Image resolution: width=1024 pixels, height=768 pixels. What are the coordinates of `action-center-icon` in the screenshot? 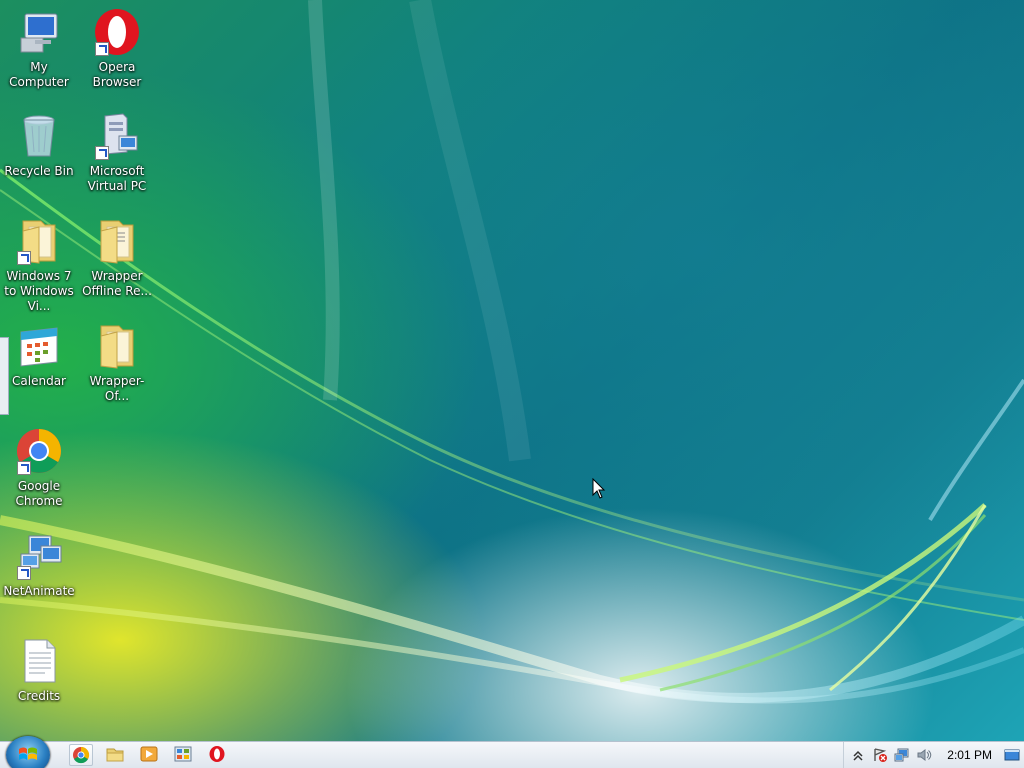 It's located at (880, 755).